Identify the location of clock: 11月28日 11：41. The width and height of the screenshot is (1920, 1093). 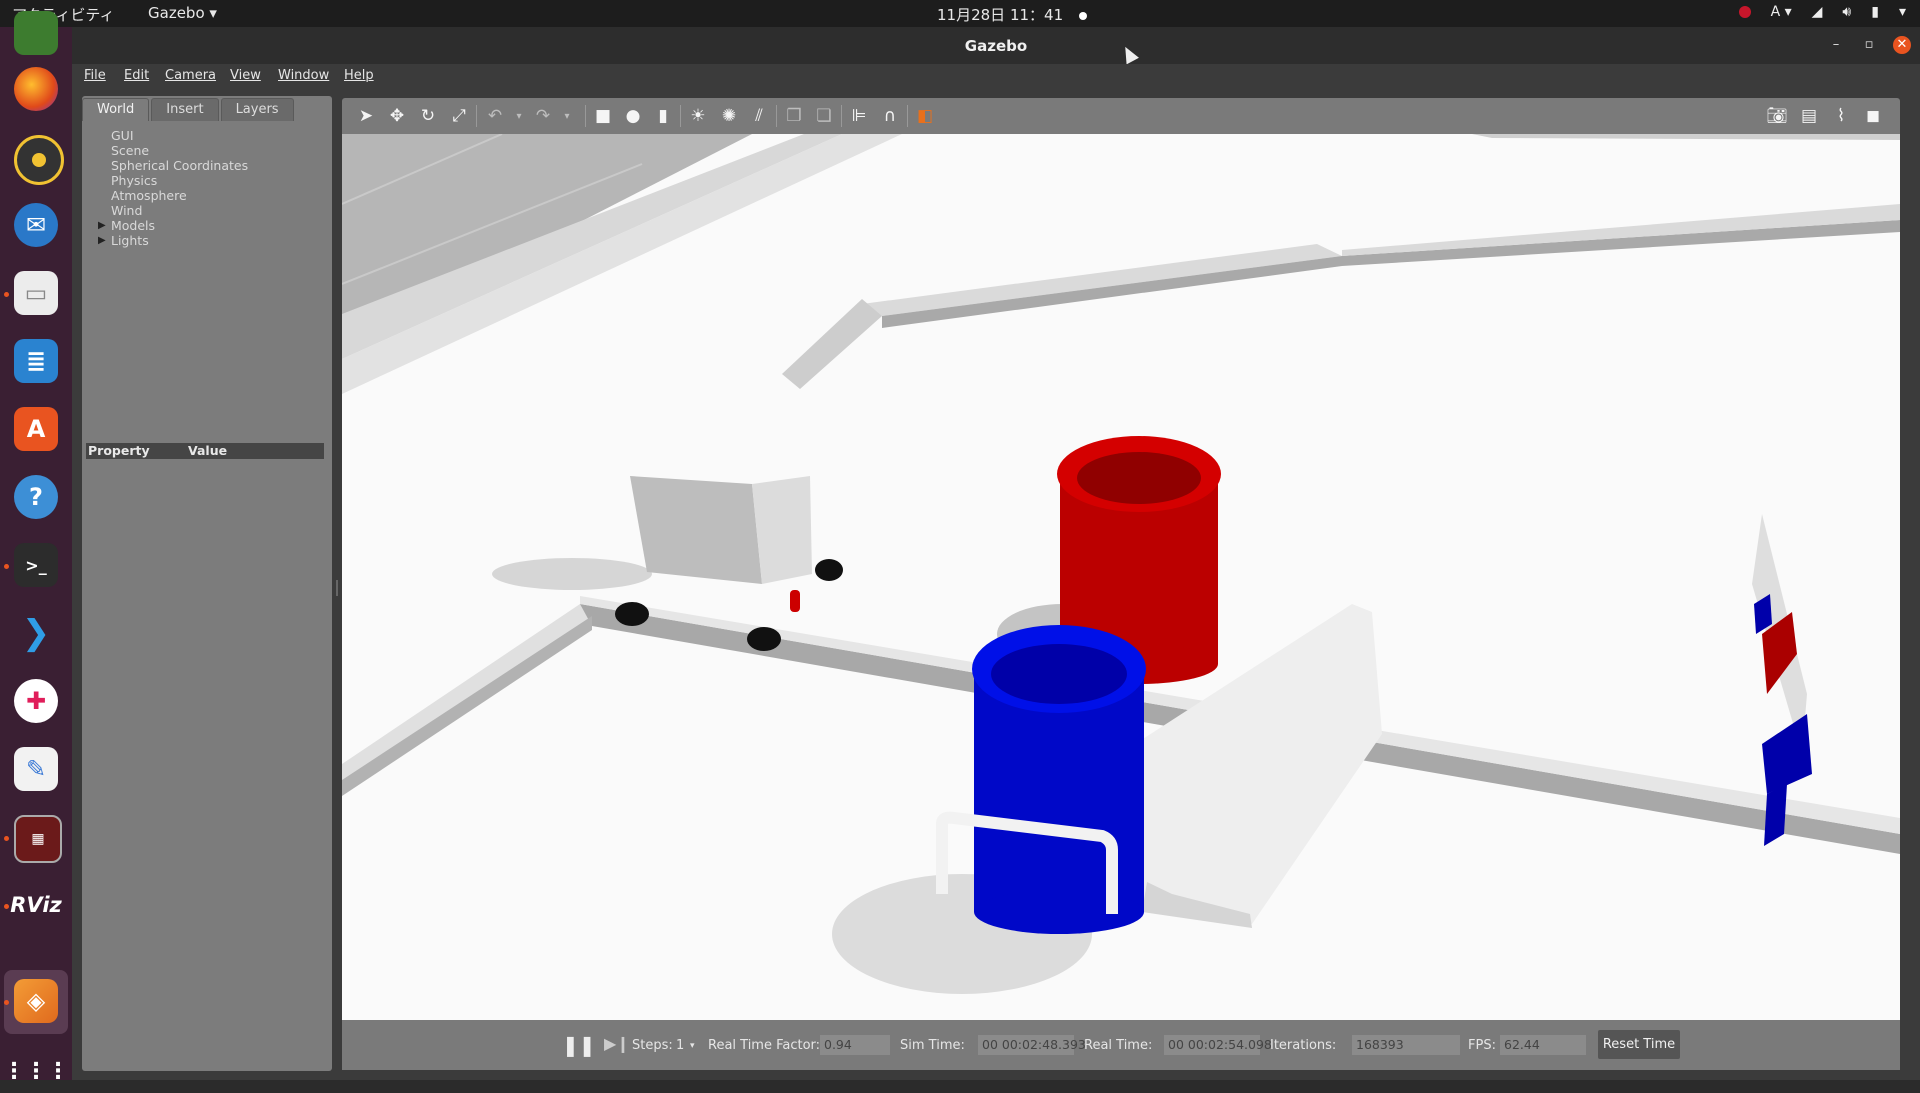
(1012, 14).